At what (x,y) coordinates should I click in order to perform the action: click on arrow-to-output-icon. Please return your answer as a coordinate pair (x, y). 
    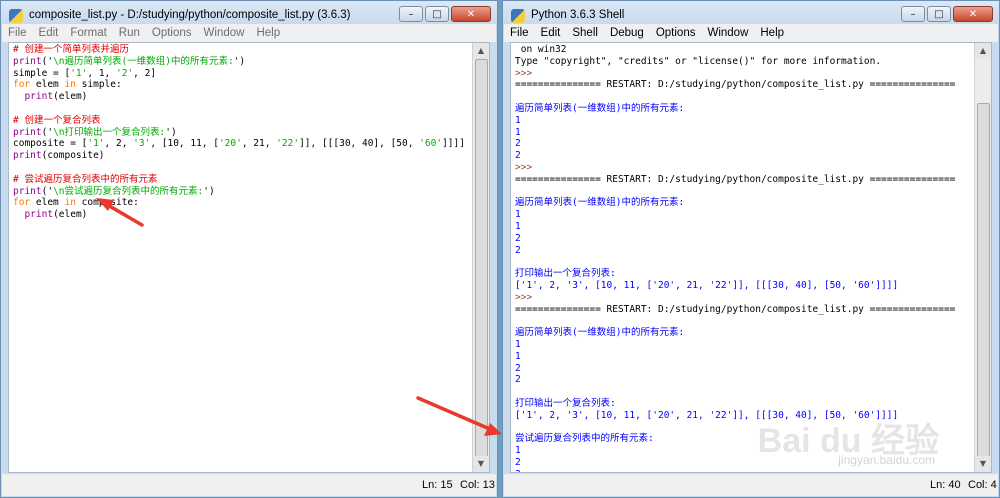
    Looking at the image, I should click on (459, 416).